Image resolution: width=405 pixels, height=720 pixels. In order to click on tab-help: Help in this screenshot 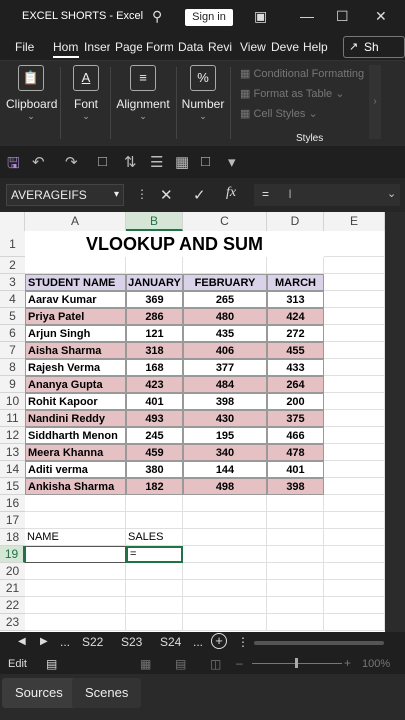, I will do `click(317, 47)`.